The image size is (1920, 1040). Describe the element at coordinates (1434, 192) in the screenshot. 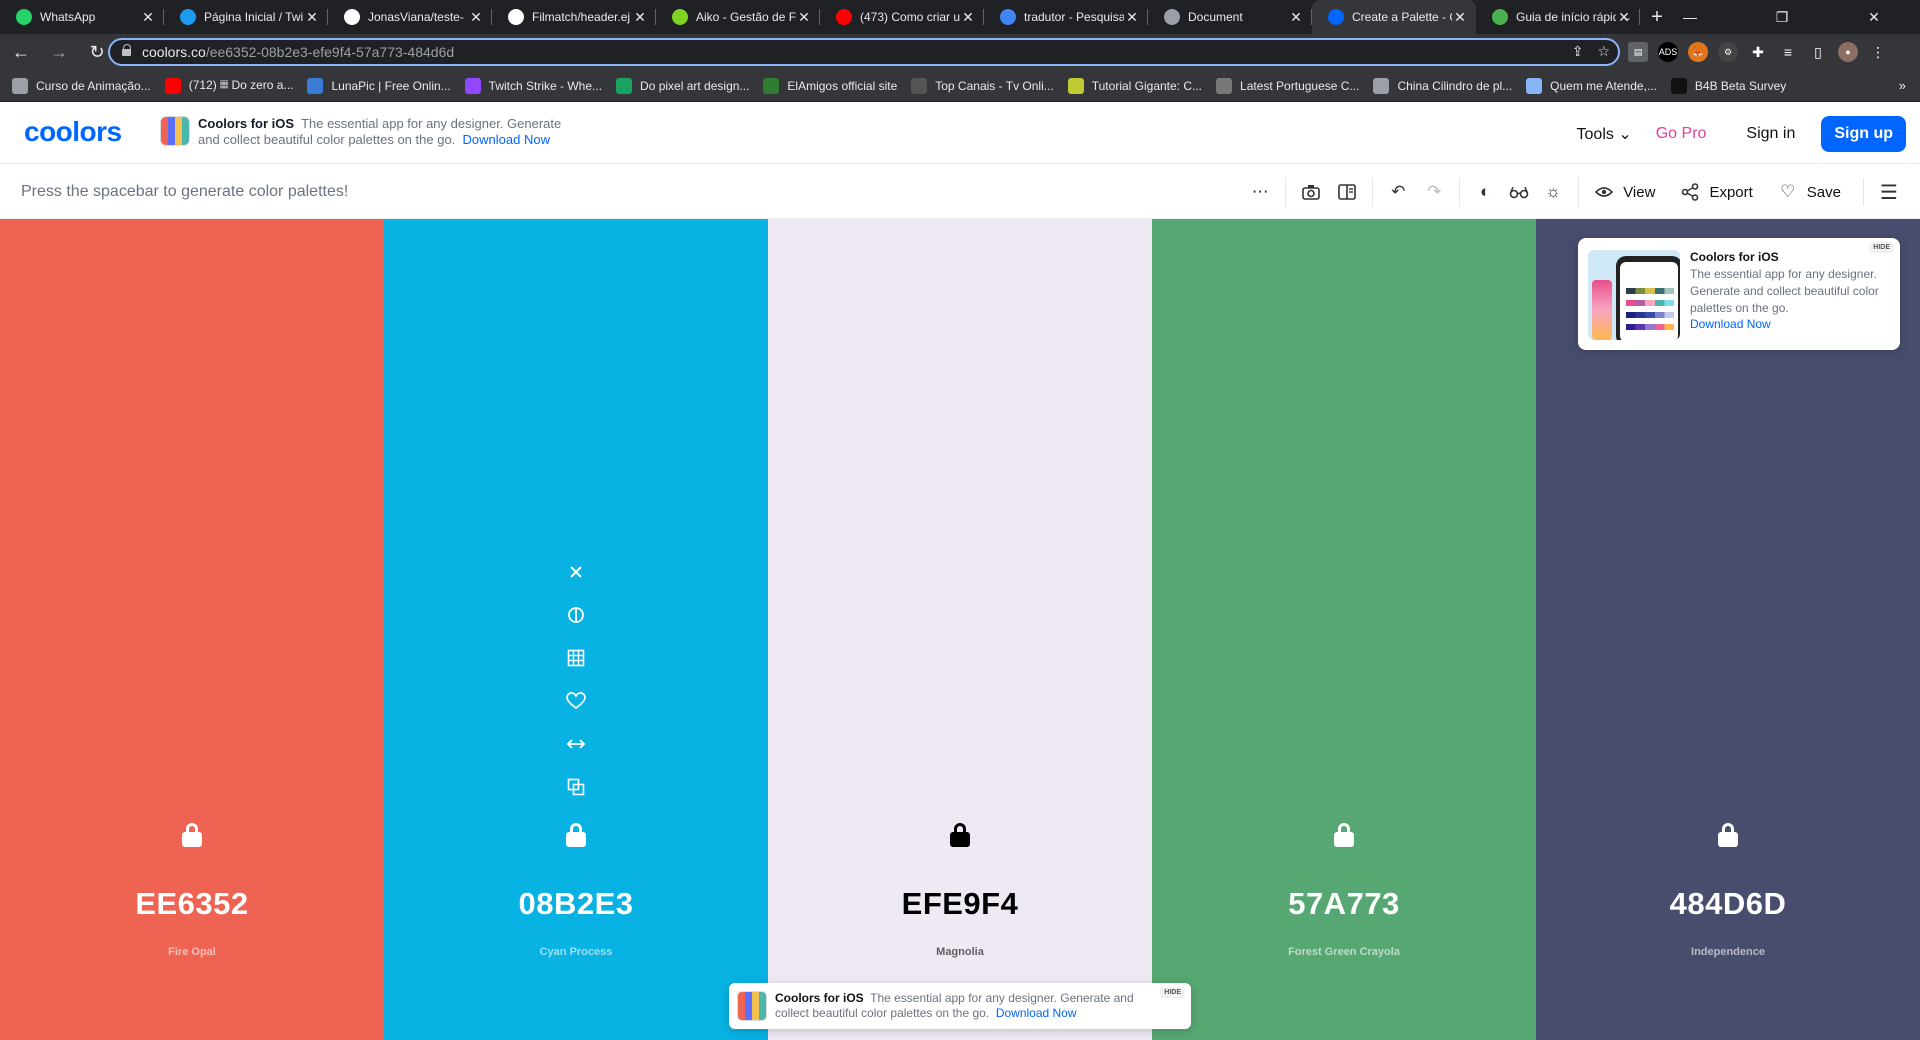

I see `redo-icon: ↷` at that location.